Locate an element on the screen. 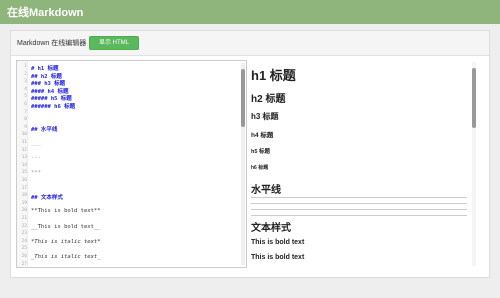  preview-heading-text-style: 文本样式 is located at coordinates (271, 228).